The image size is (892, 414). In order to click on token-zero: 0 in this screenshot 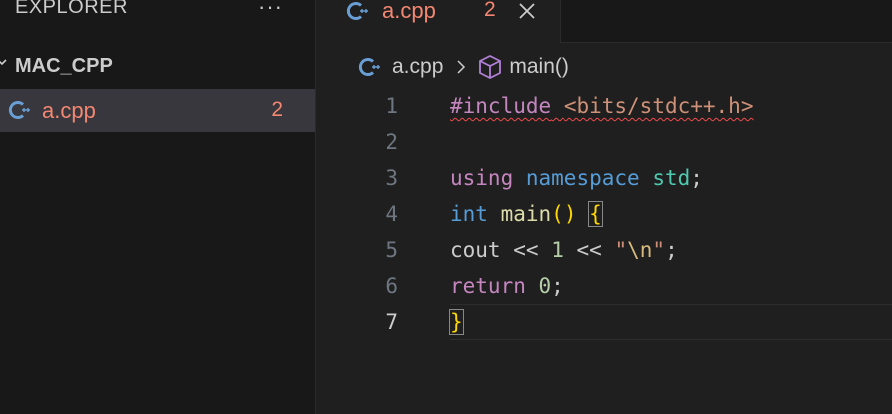, I will do `click(545, 286)`.